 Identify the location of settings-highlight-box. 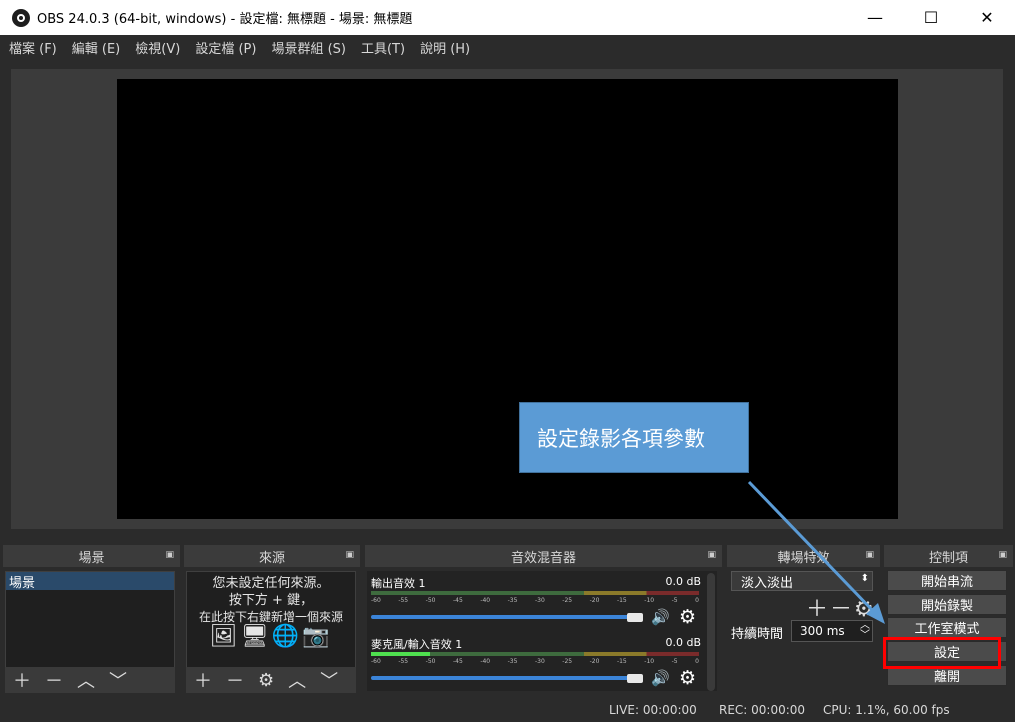
(942, 653).